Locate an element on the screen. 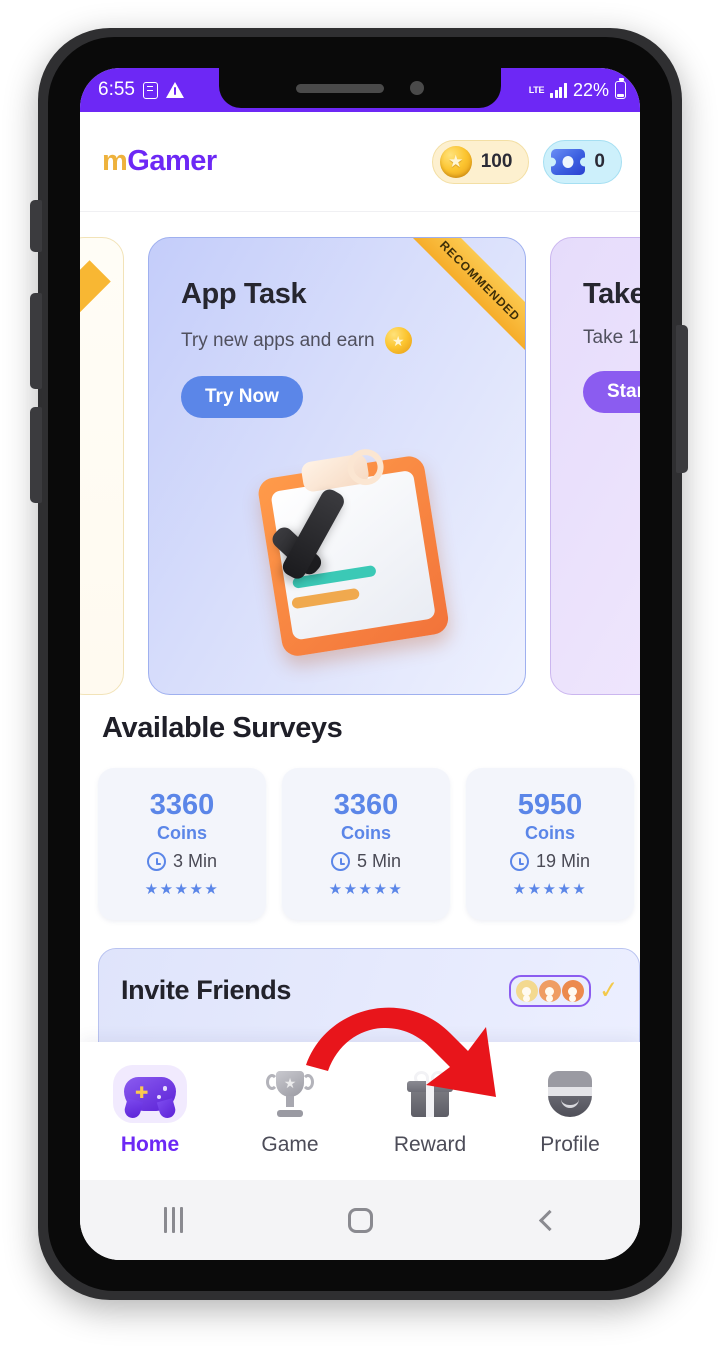  coin-balance-badge: ★ 100 is located at coordinates (480, 161).